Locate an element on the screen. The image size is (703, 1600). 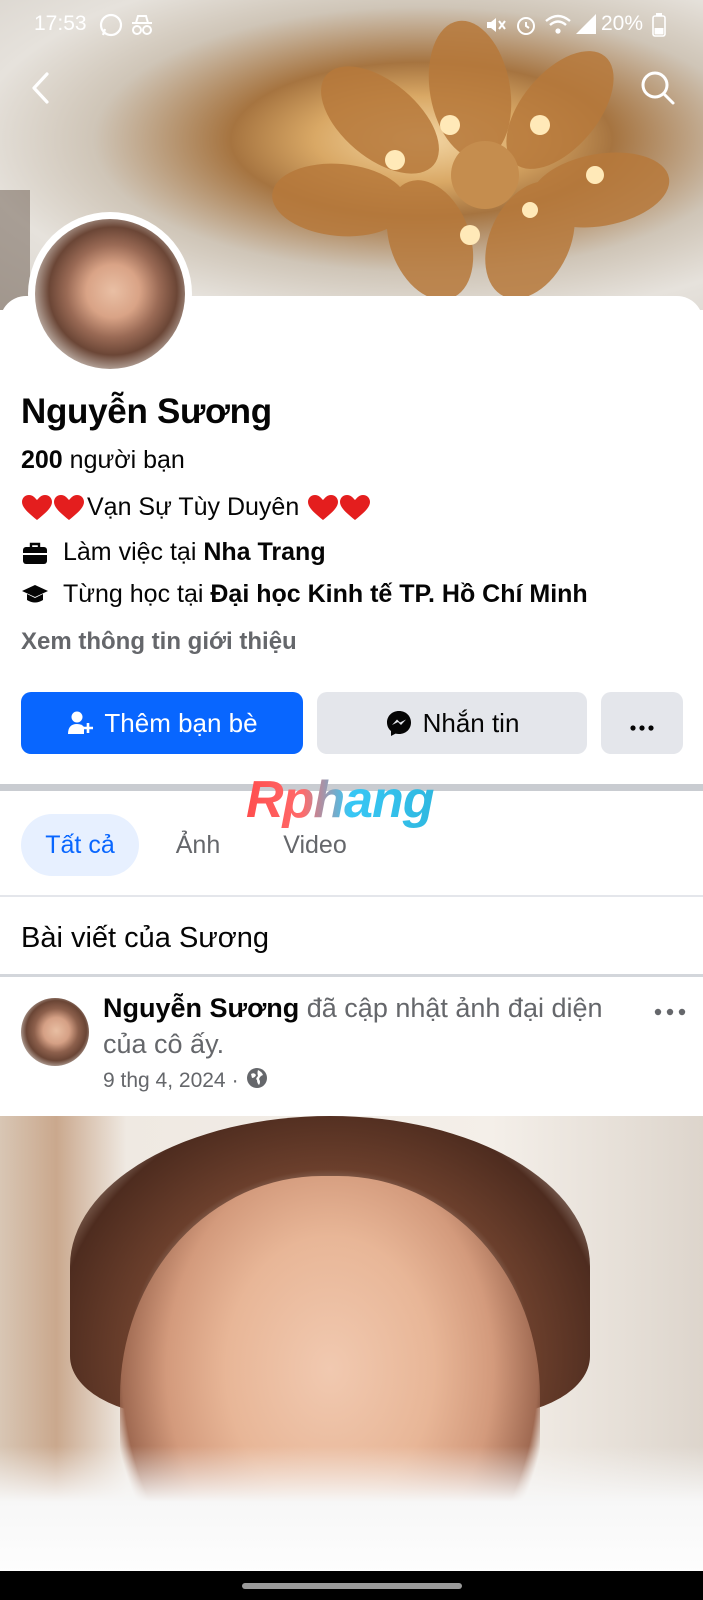
globe-icon is located at coordinates (257, 1081).